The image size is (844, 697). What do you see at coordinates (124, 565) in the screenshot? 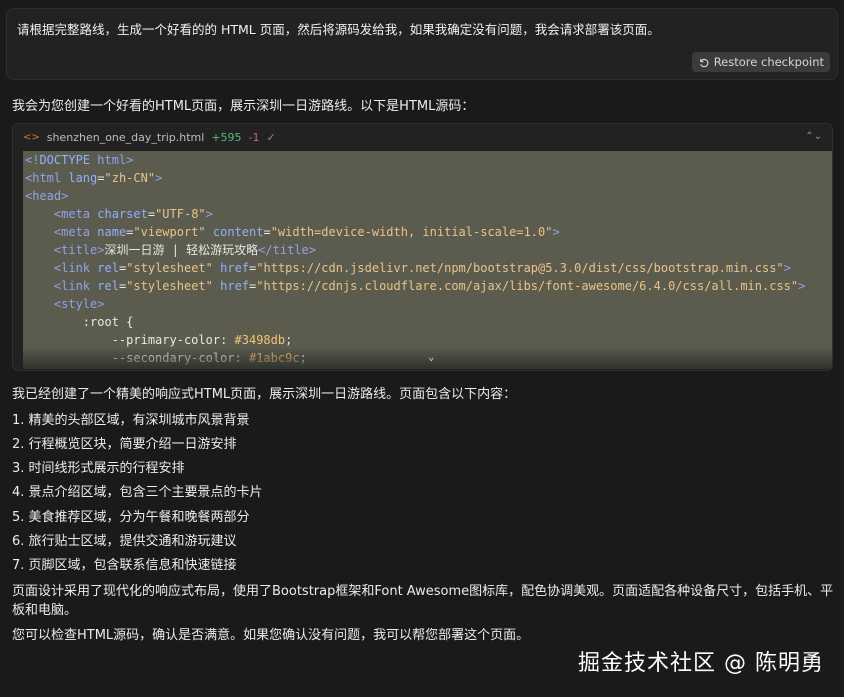
I see `list-item: 7. 页脚区域，包含联系信息和快速链接` at bounding box center [124, 565].